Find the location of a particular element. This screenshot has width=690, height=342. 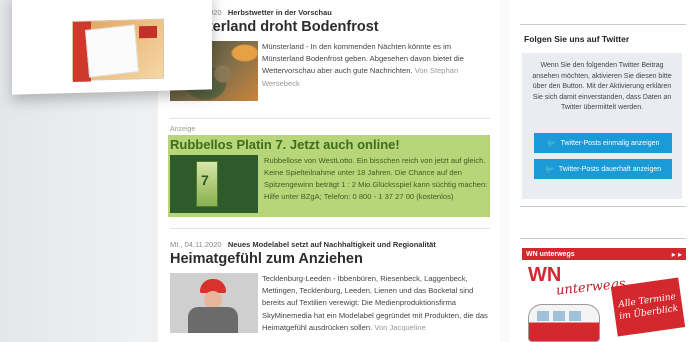

overlay-preview-image is located at coordinates (118, 50).